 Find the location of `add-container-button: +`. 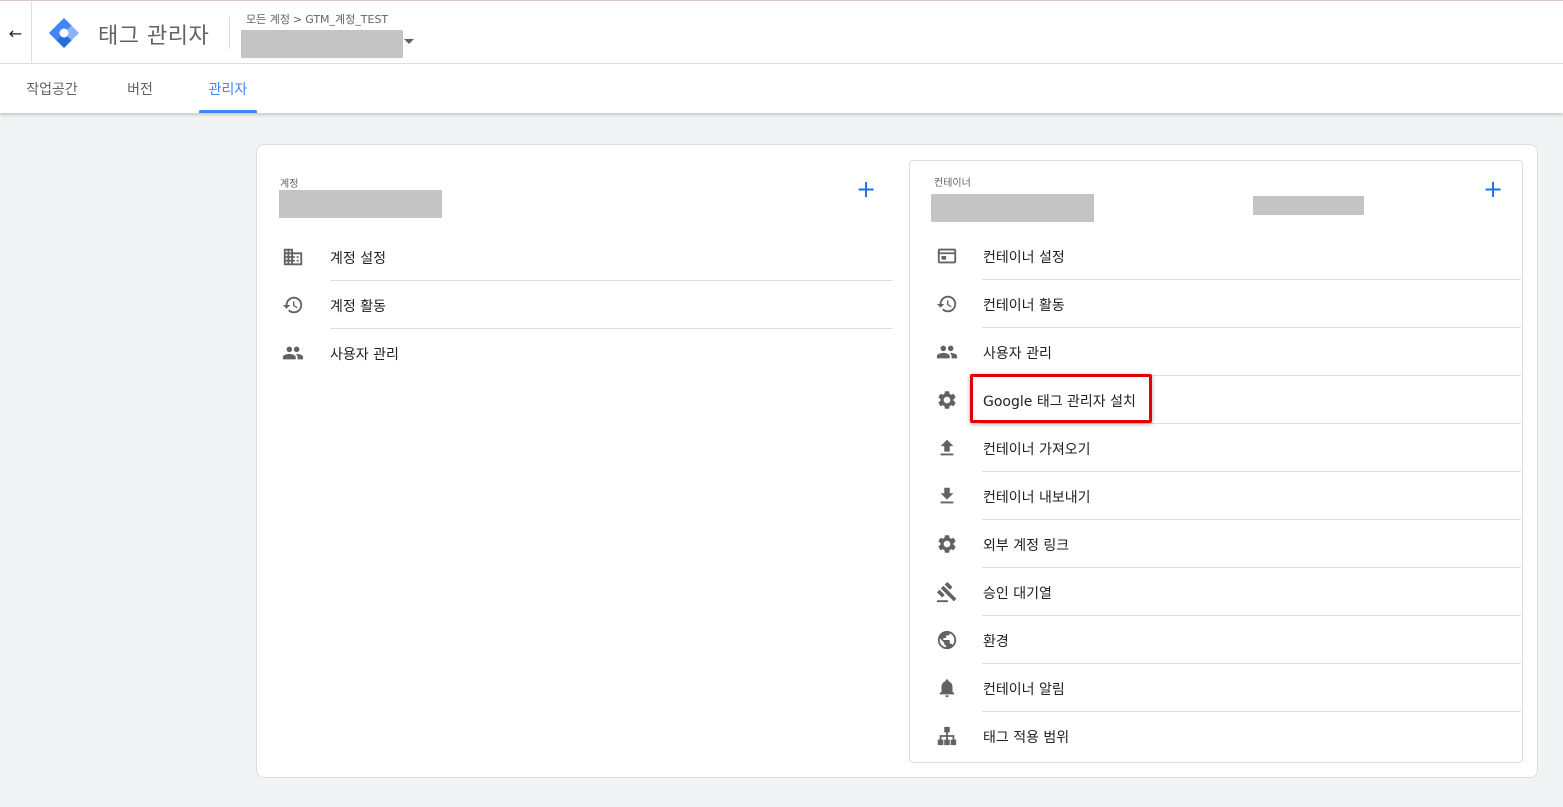

add-container-button: + is located at coordinates (1493, 189).